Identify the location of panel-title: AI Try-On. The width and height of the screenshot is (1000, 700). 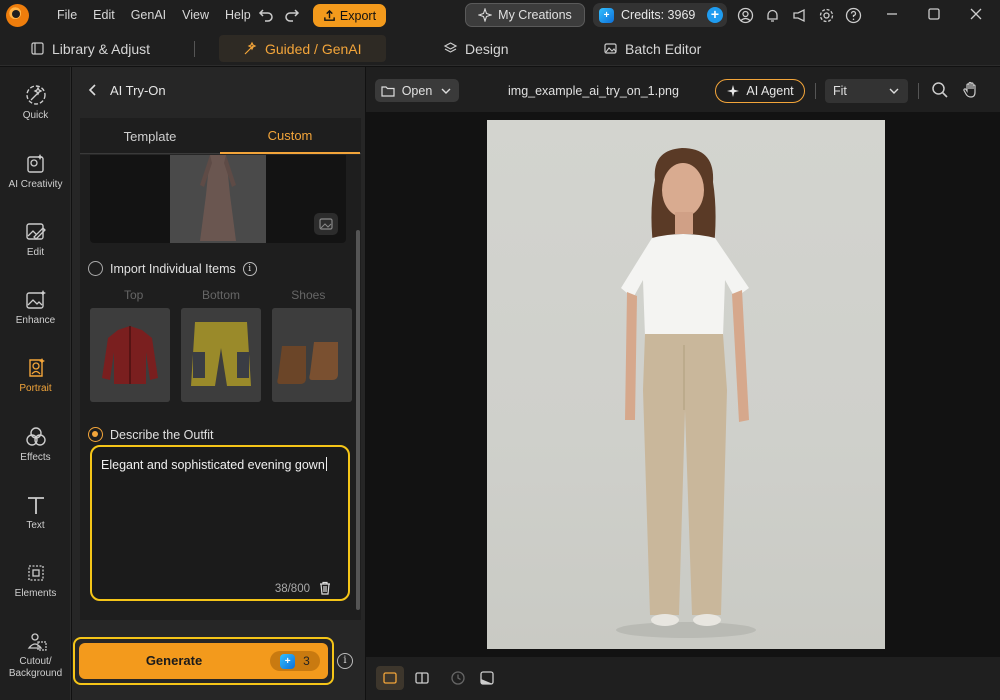
(138, 90).